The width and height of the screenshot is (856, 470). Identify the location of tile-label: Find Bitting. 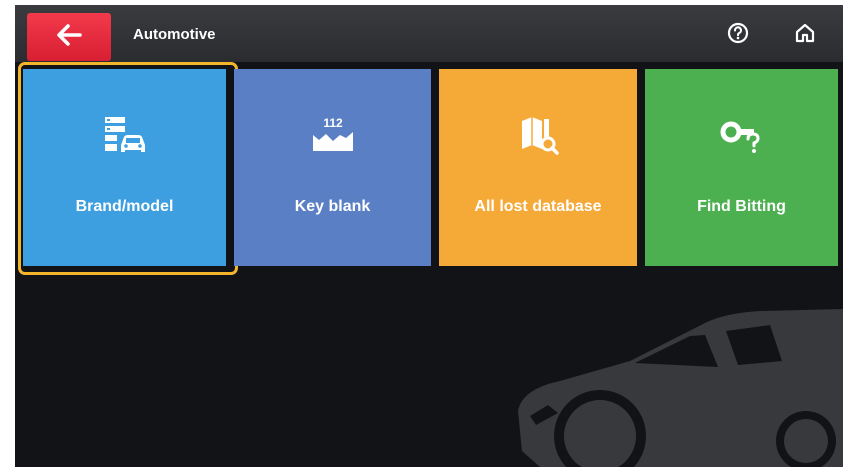
(741, 206).